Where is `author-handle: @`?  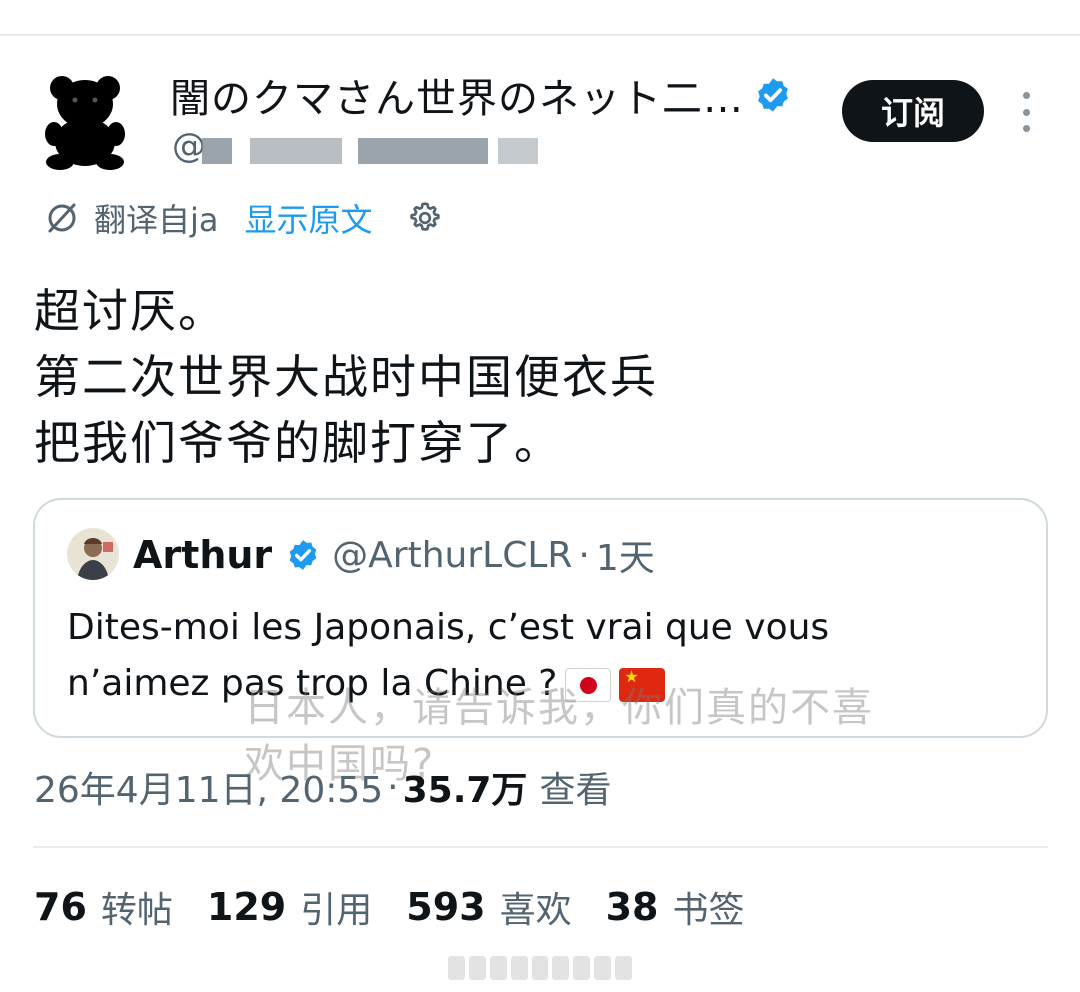
author-handle: @ is located at coordinates (367, 146).